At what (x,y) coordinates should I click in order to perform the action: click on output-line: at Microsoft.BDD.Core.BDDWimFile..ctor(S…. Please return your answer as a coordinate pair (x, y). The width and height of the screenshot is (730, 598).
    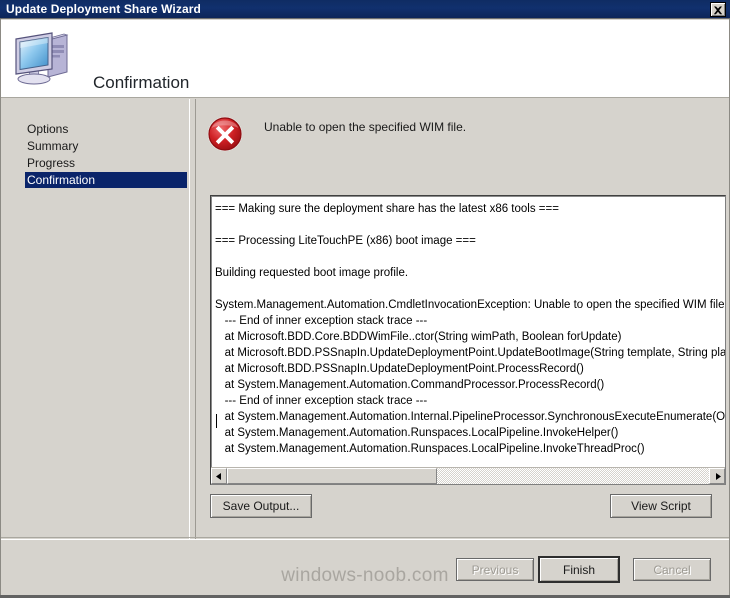
    Looking at the image, I should click on (418, 337).